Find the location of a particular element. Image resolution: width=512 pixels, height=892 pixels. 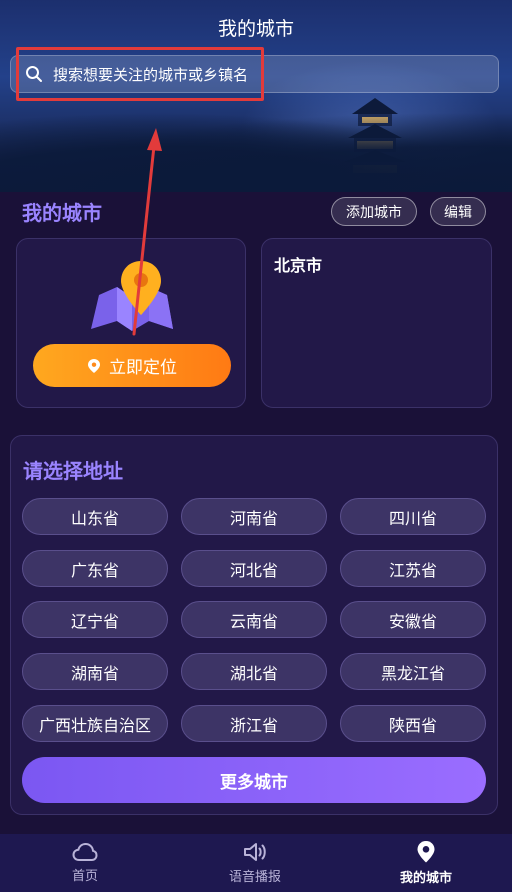

locate-button: 立即定位 is located at coordinates (132, 365).